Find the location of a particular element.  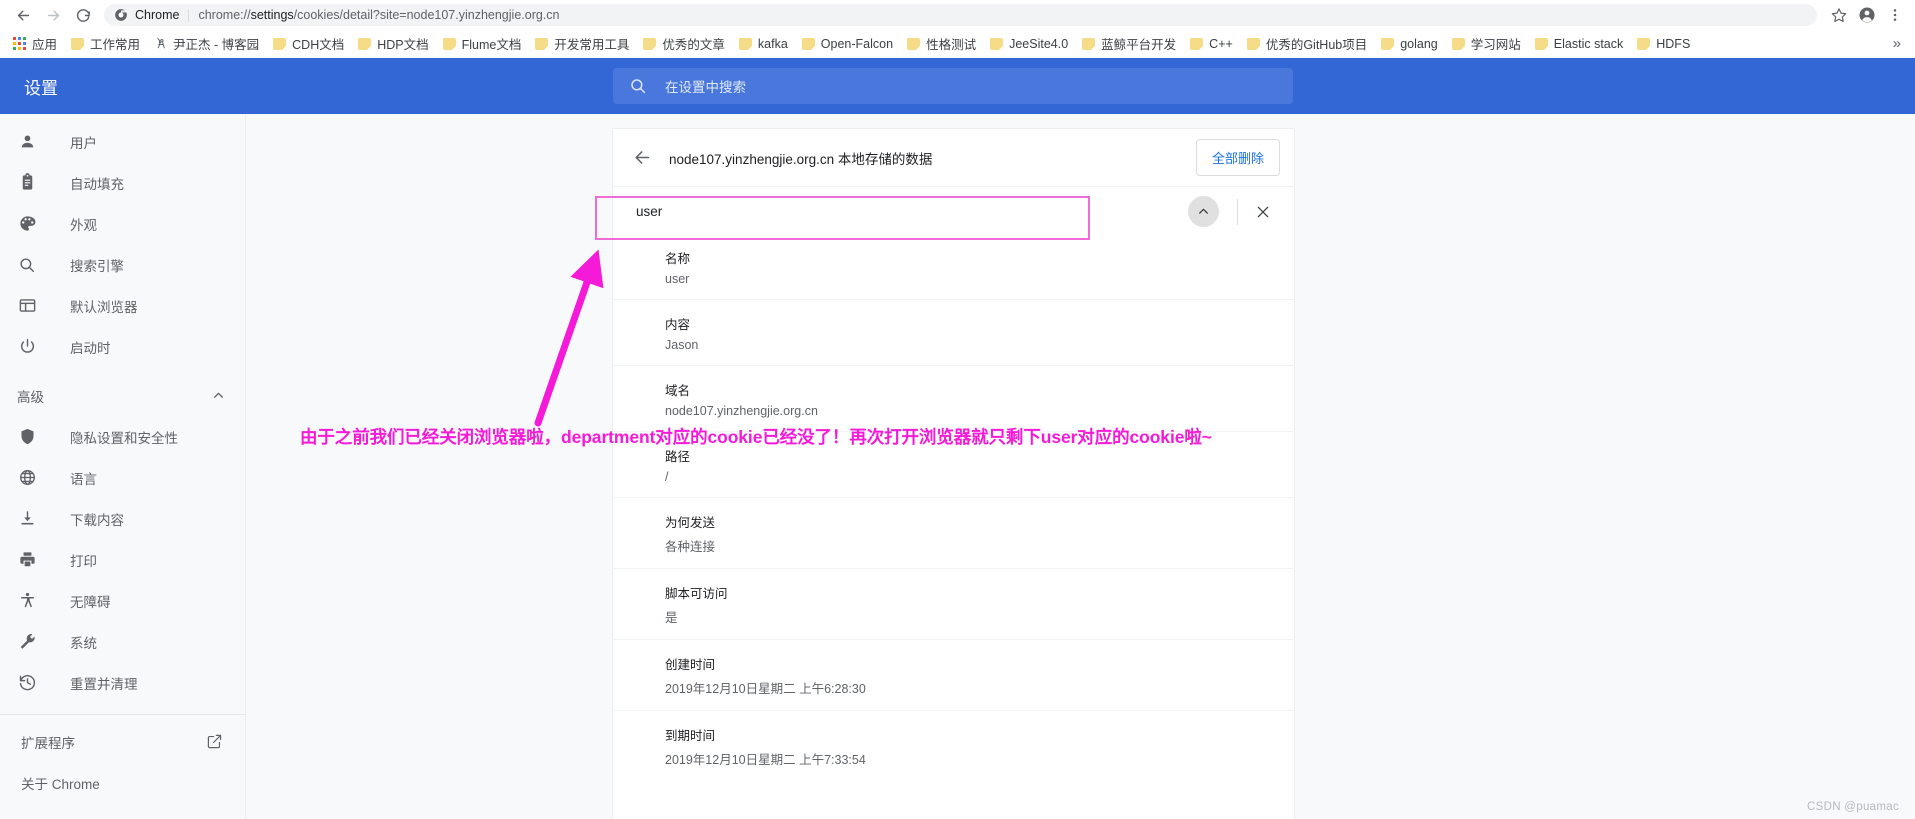

chevron-up-icon is located at coordinates (218, 395).